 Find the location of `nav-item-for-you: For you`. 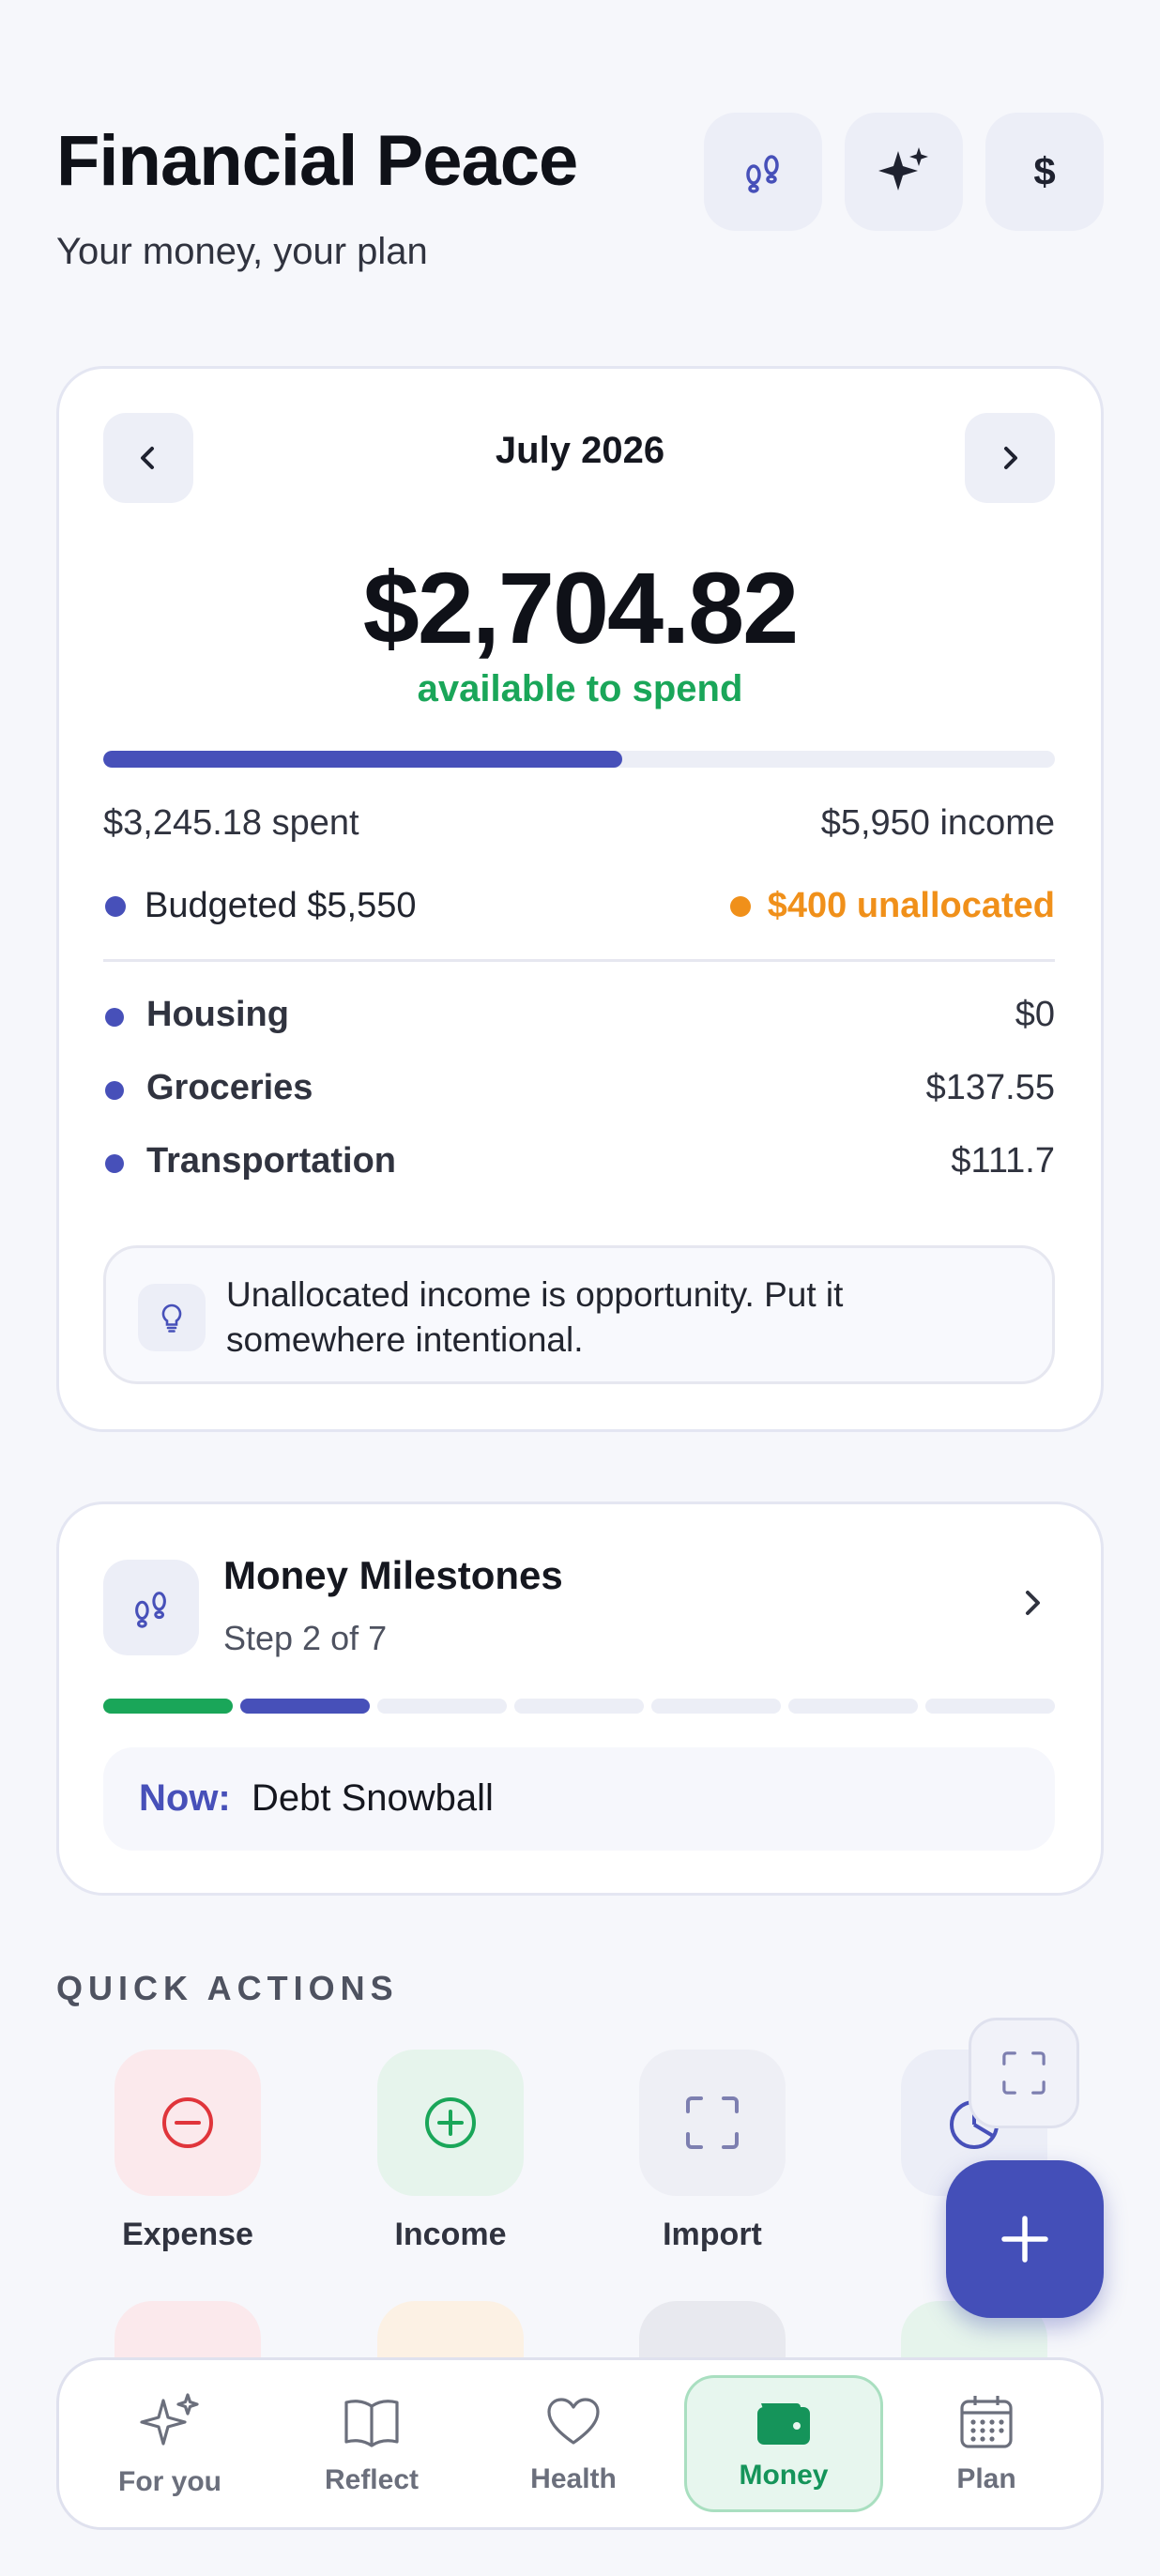

nav-item-for-you: For you is located at coordinates (169, 2443).